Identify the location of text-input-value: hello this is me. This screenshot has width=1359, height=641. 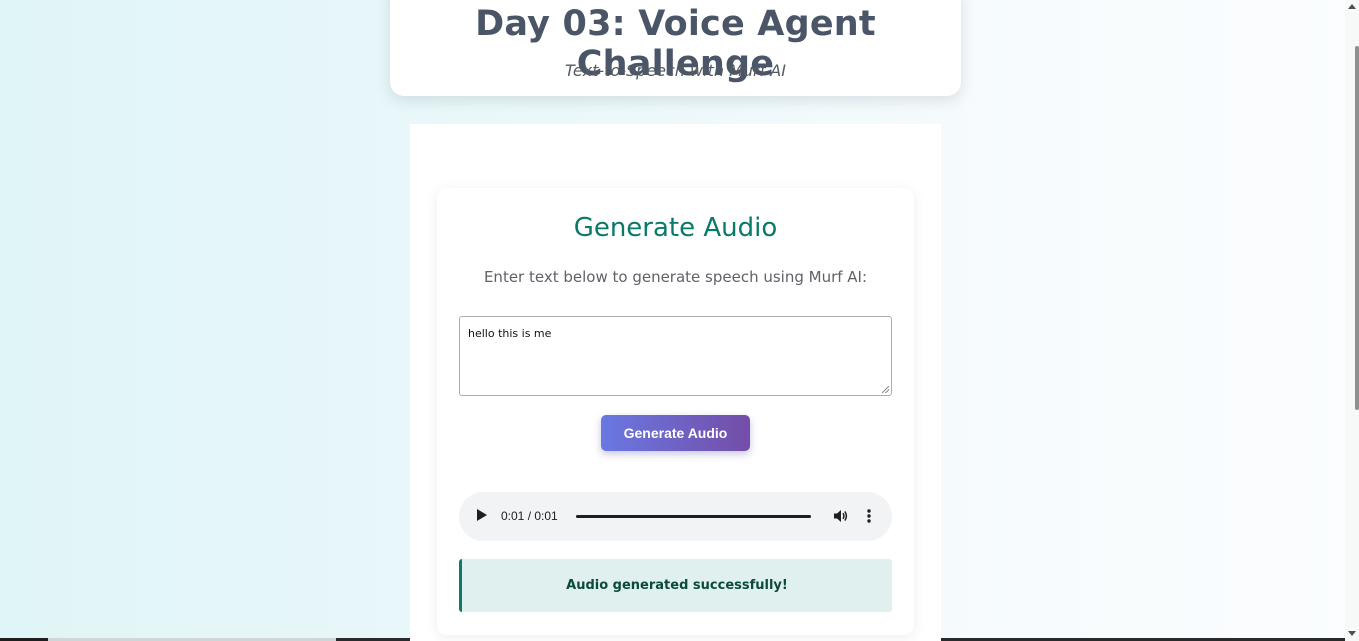
(510, 333).